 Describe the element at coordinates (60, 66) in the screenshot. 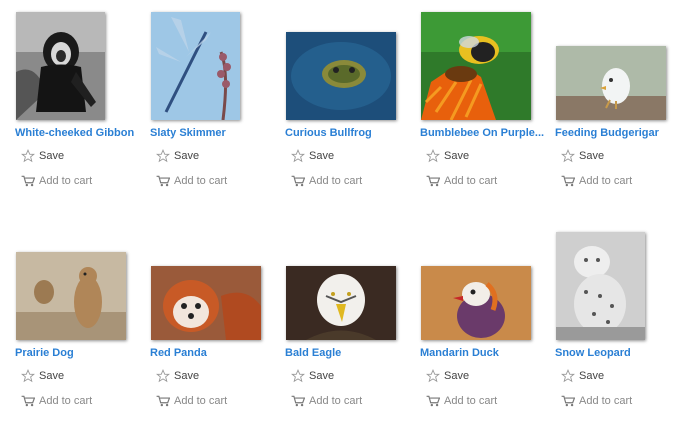

I see `photo-thumbnail-gibbon` at that location.